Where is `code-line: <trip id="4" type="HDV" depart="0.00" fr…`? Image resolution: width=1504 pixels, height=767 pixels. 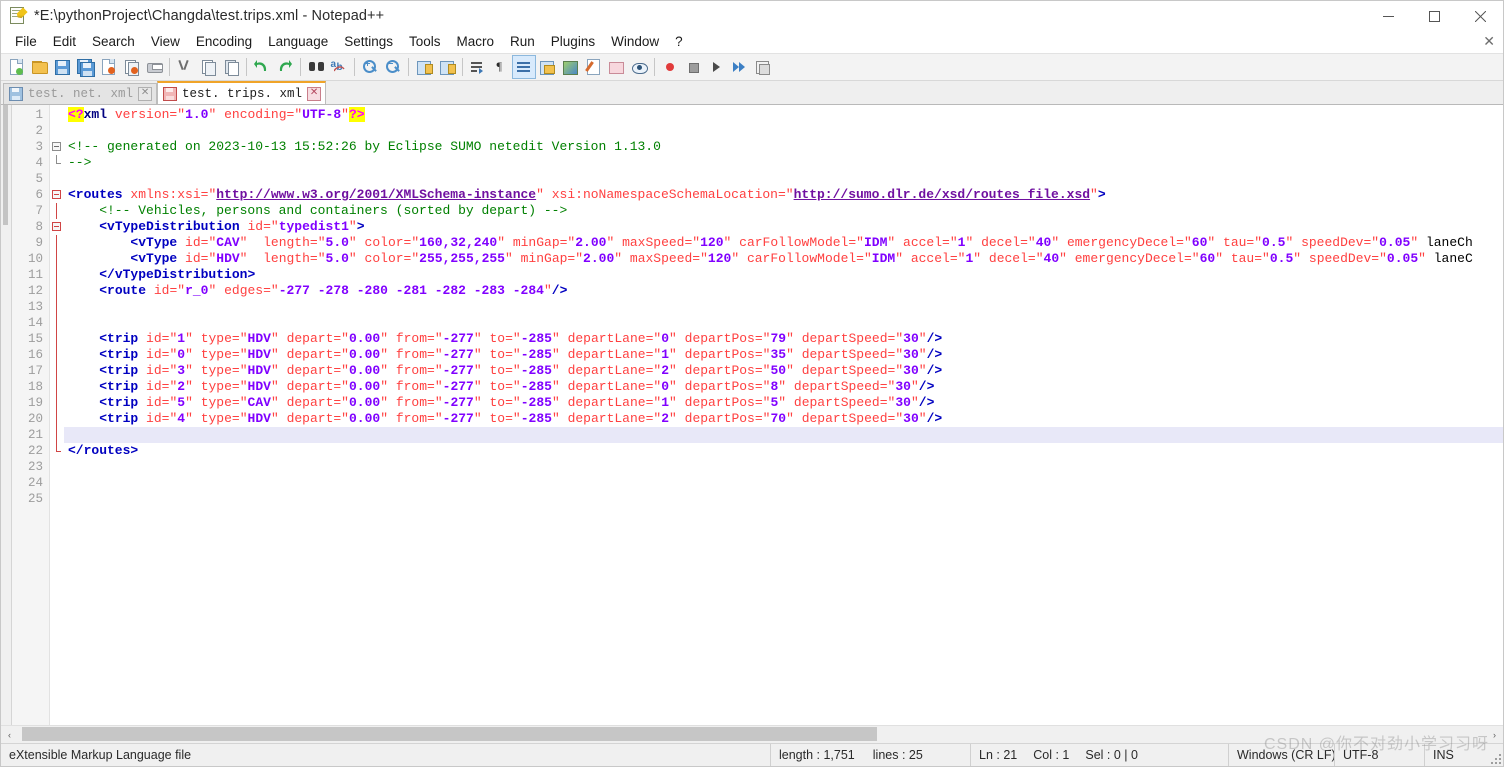
code-line: <trip id="4" type="HDV" depart="0.00" fr… is located at coordinates (783, 419).